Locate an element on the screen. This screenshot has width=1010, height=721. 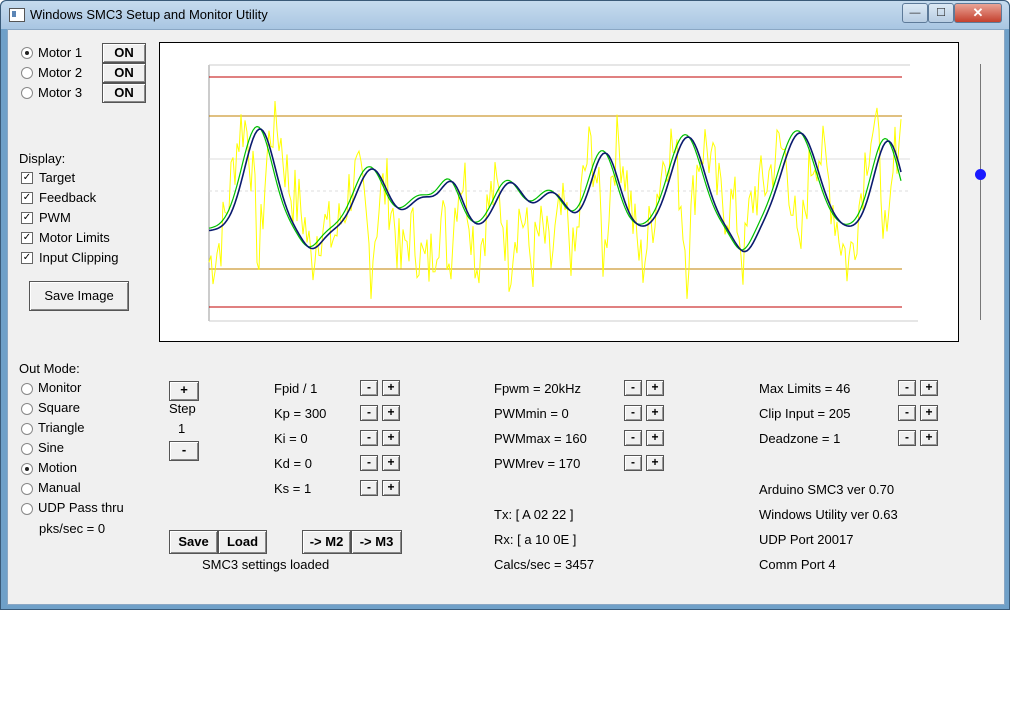
manual-label: Manual is located at coordinates (59, 487).